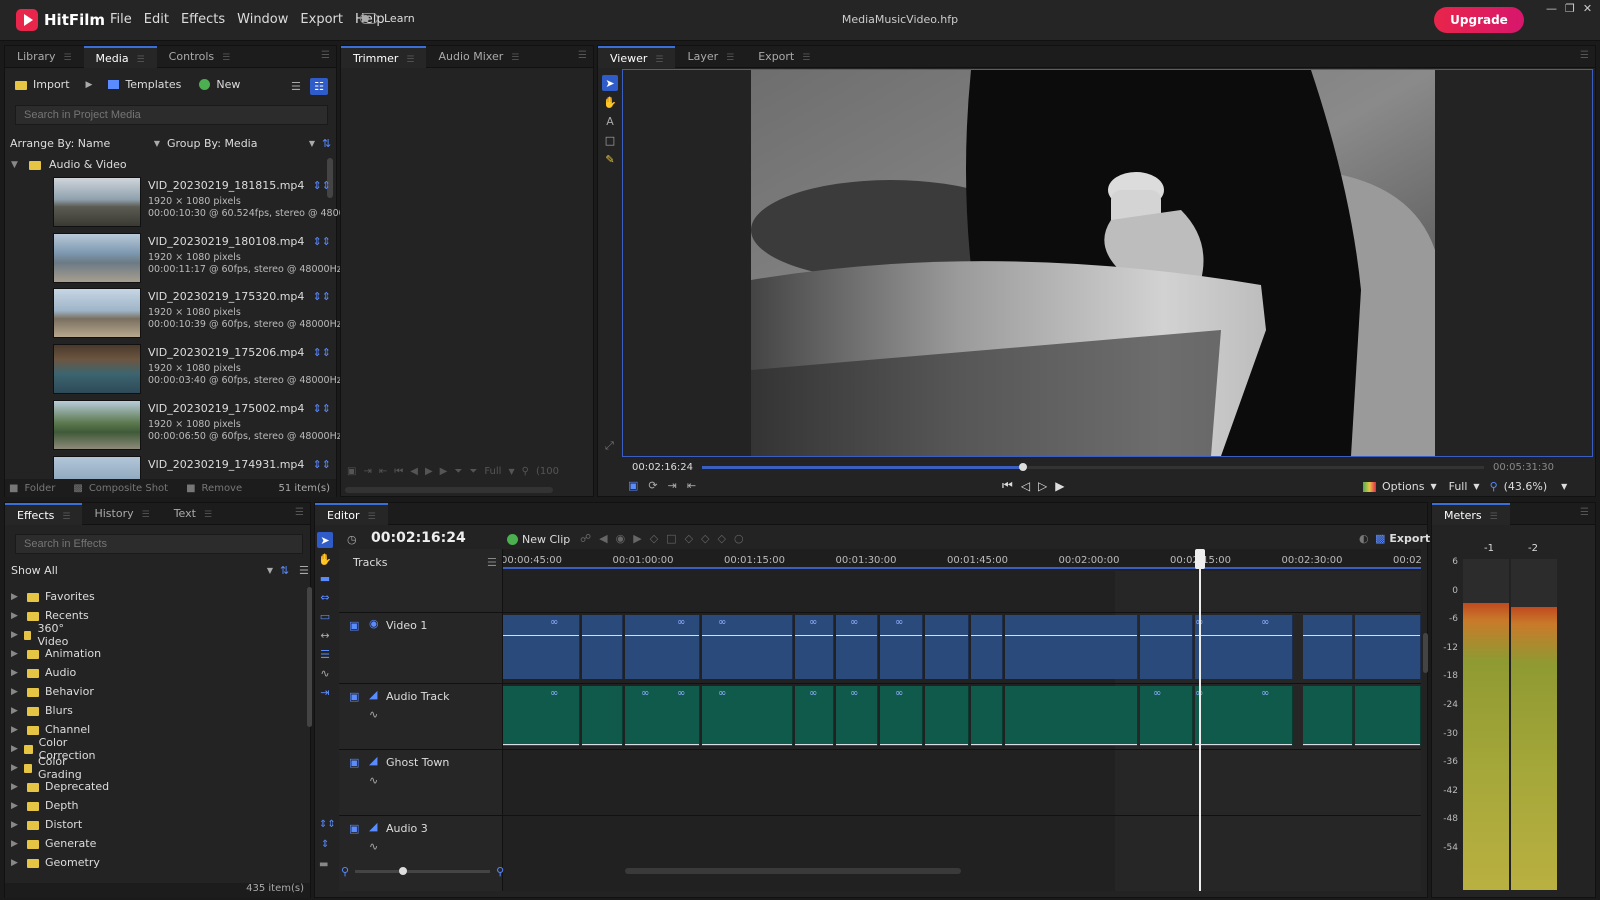 The width and height of the screenshot is (1600, 900). Describe the element at coordinates (55, 862) in the screenshot. I see `effect-category: ▶ Geometry` at that location.